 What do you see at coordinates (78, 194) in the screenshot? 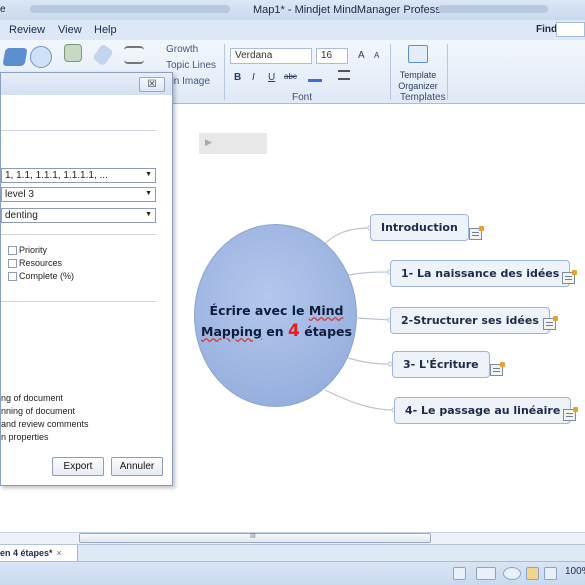
I see `level-select: level 3` at bounding box center [78, 194].